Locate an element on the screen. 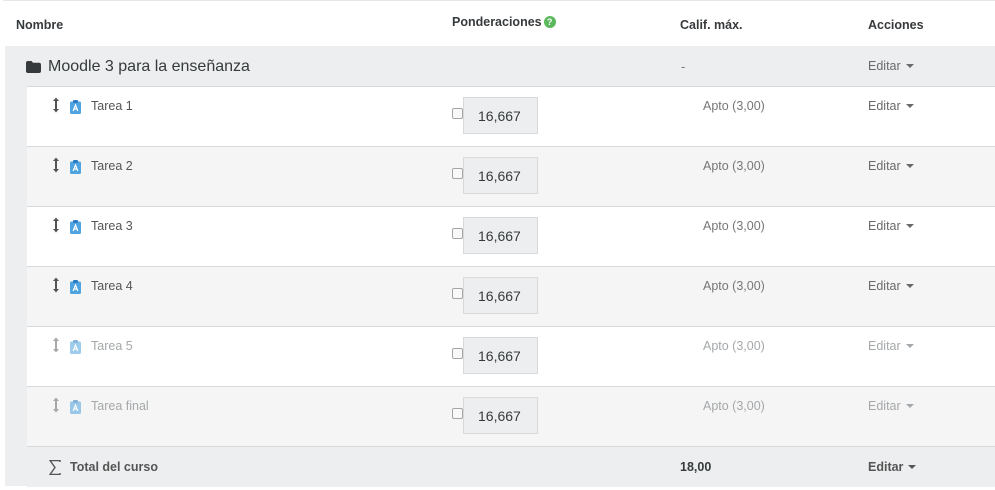 The image size is (995, 490). category-max: - is located at coordinates (683, 66).